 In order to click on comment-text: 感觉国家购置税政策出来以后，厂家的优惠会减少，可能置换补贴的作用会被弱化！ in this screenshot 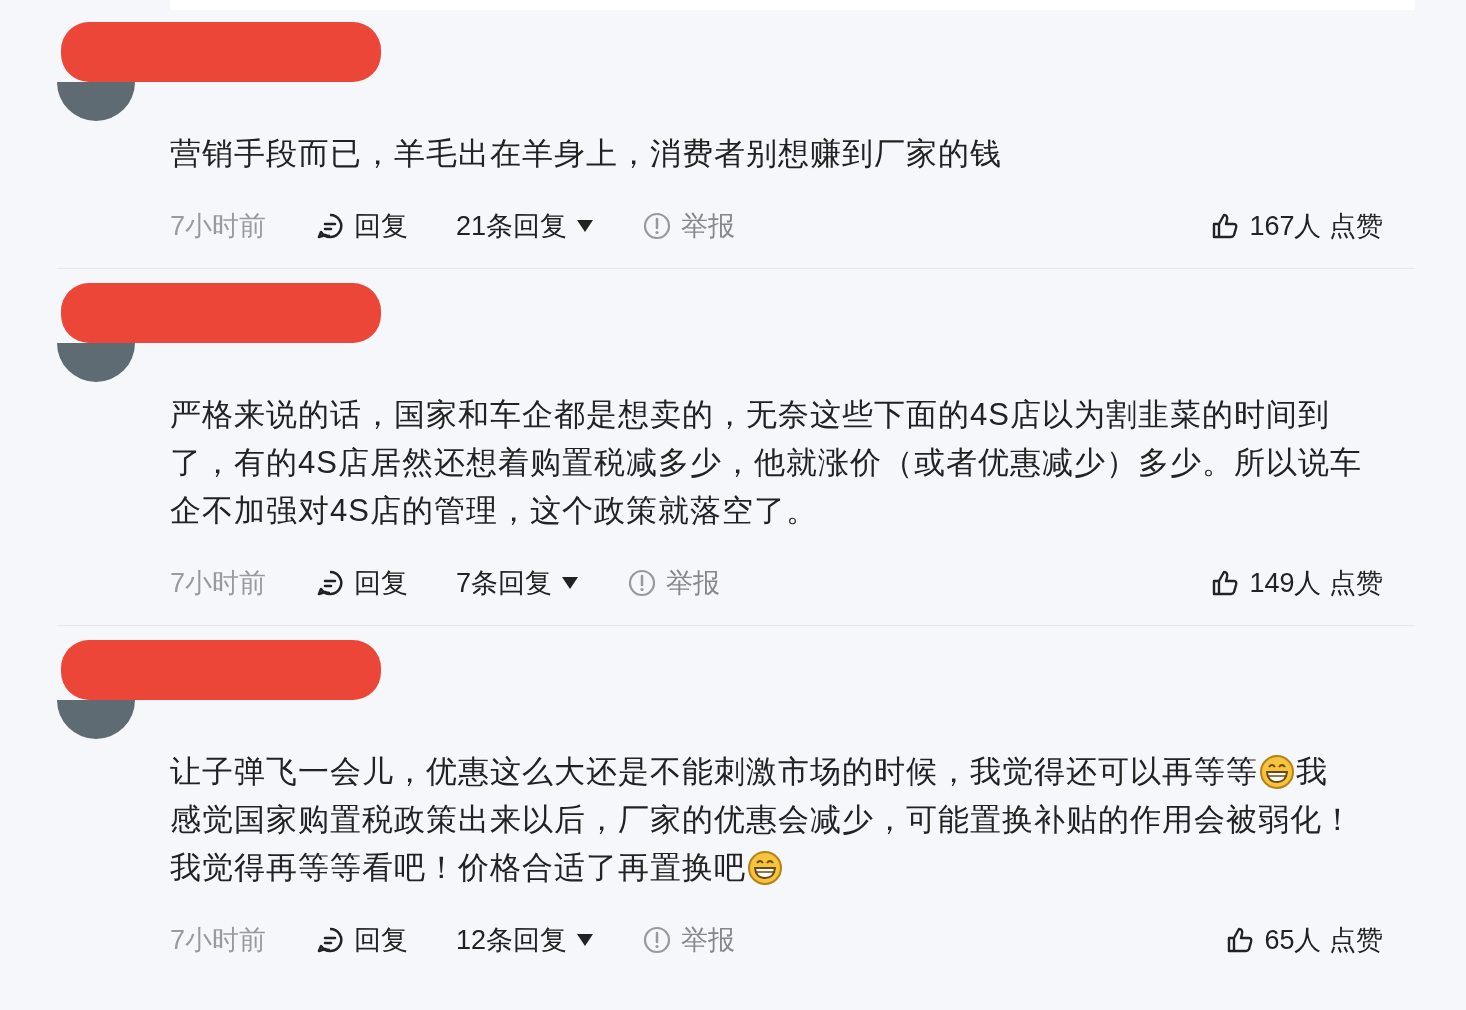, I will do `click(762, 820)`.